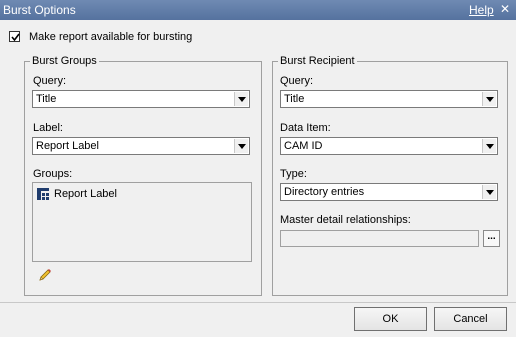  Describe the element at coordinates (470, 319) in the screenshot. I see `cancel-button: Cancel` at that location.